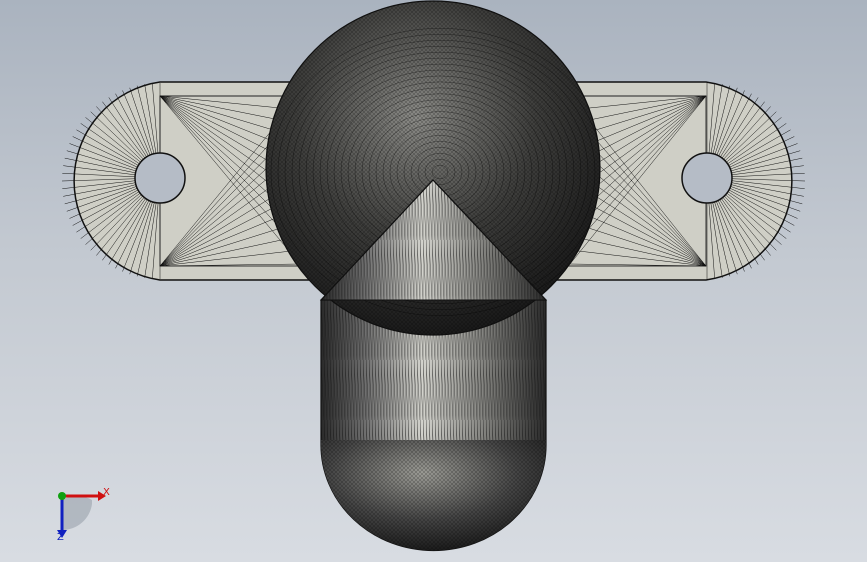 The image size is (867, 562). Describe the element at coordinates (80, 513) in the screenshot. I see `coordinate-triad: X Z` at that location.